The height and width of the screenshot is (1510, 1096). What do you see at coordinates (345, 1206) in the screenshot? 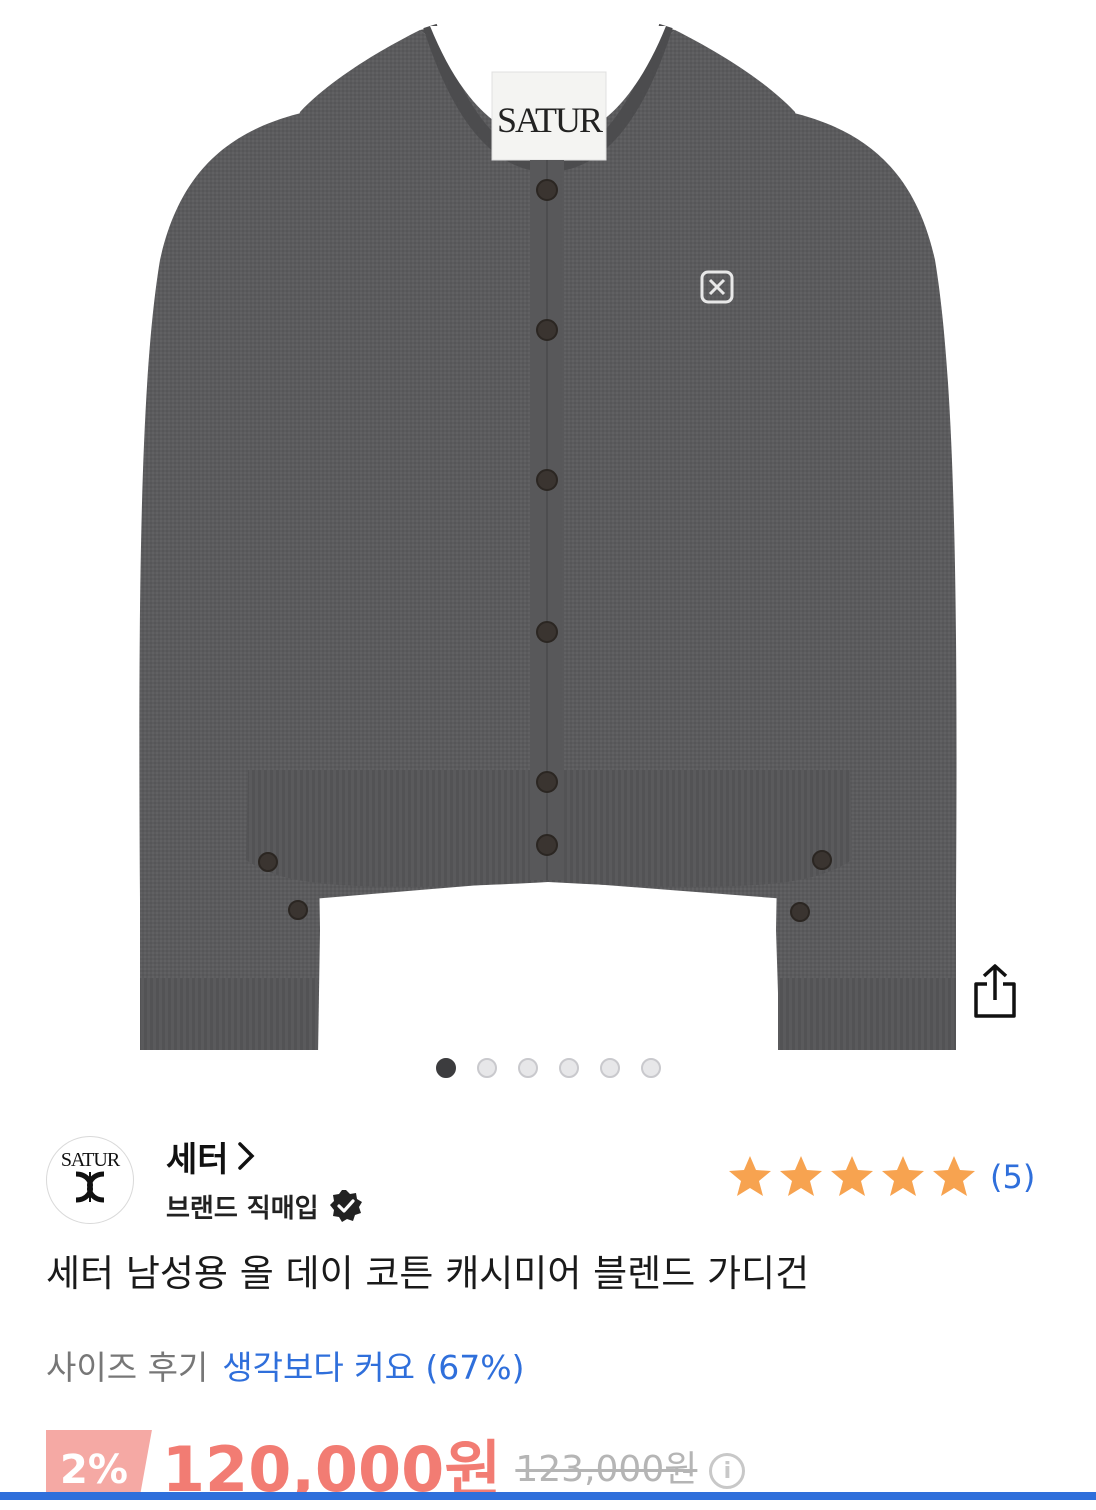
I see `verified-icon` at bounding box center [345, 1206].